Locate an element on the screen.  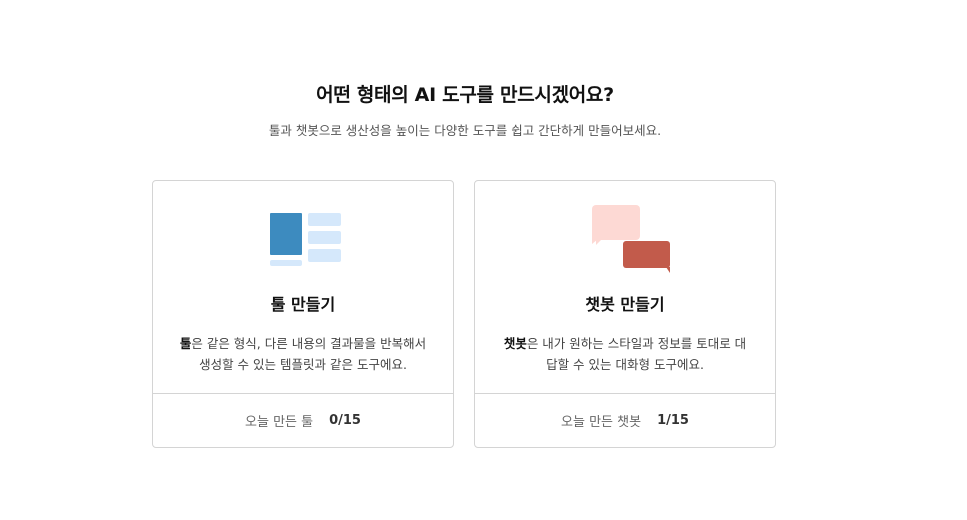
footer-count: 0/15 is located at coordinates (345, 420).